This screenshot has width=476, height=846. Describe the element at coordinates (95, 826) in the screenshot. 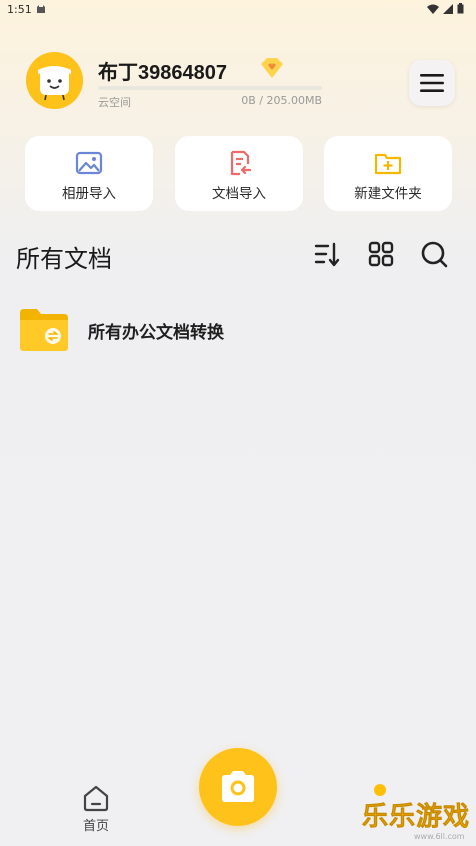

I see `nav-home-label: 首页` at that location.